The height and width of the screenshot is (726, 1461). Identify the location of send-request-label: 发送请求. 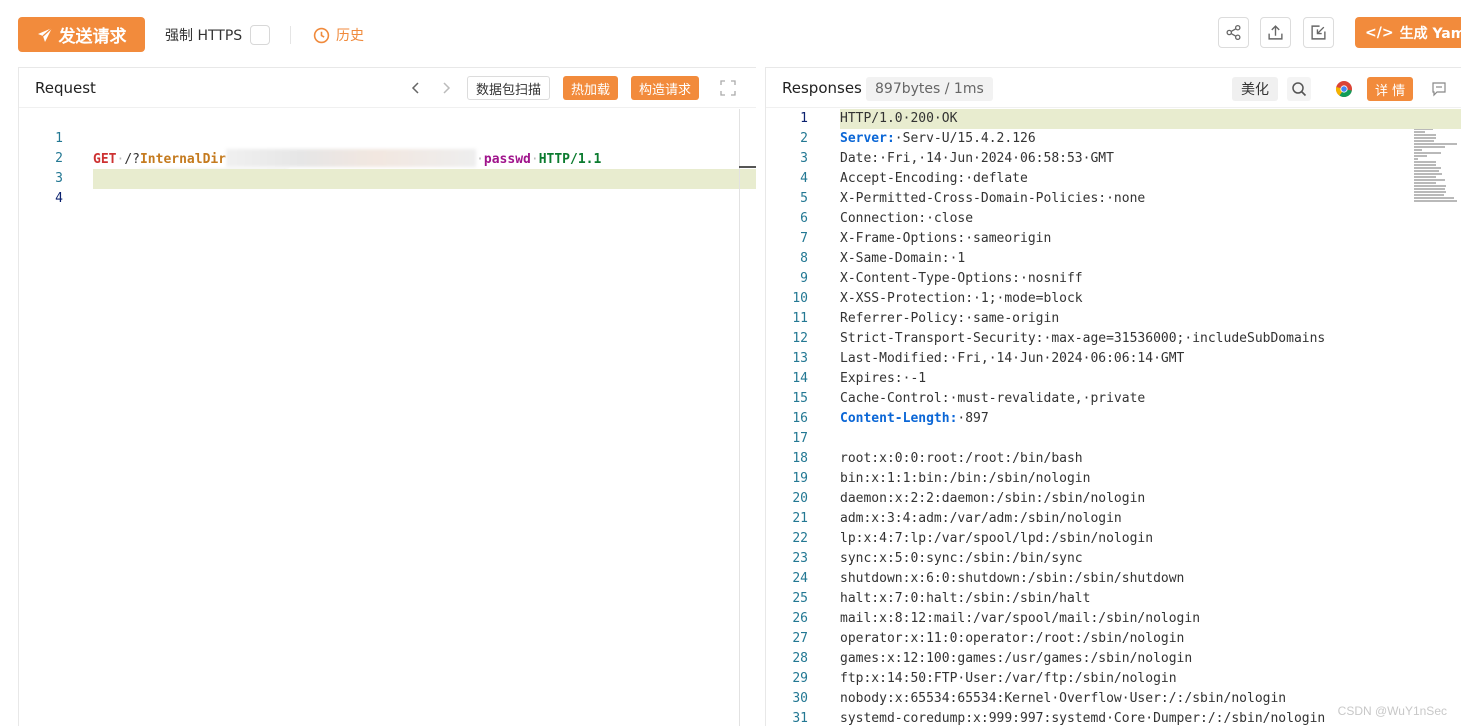
(92, 37).